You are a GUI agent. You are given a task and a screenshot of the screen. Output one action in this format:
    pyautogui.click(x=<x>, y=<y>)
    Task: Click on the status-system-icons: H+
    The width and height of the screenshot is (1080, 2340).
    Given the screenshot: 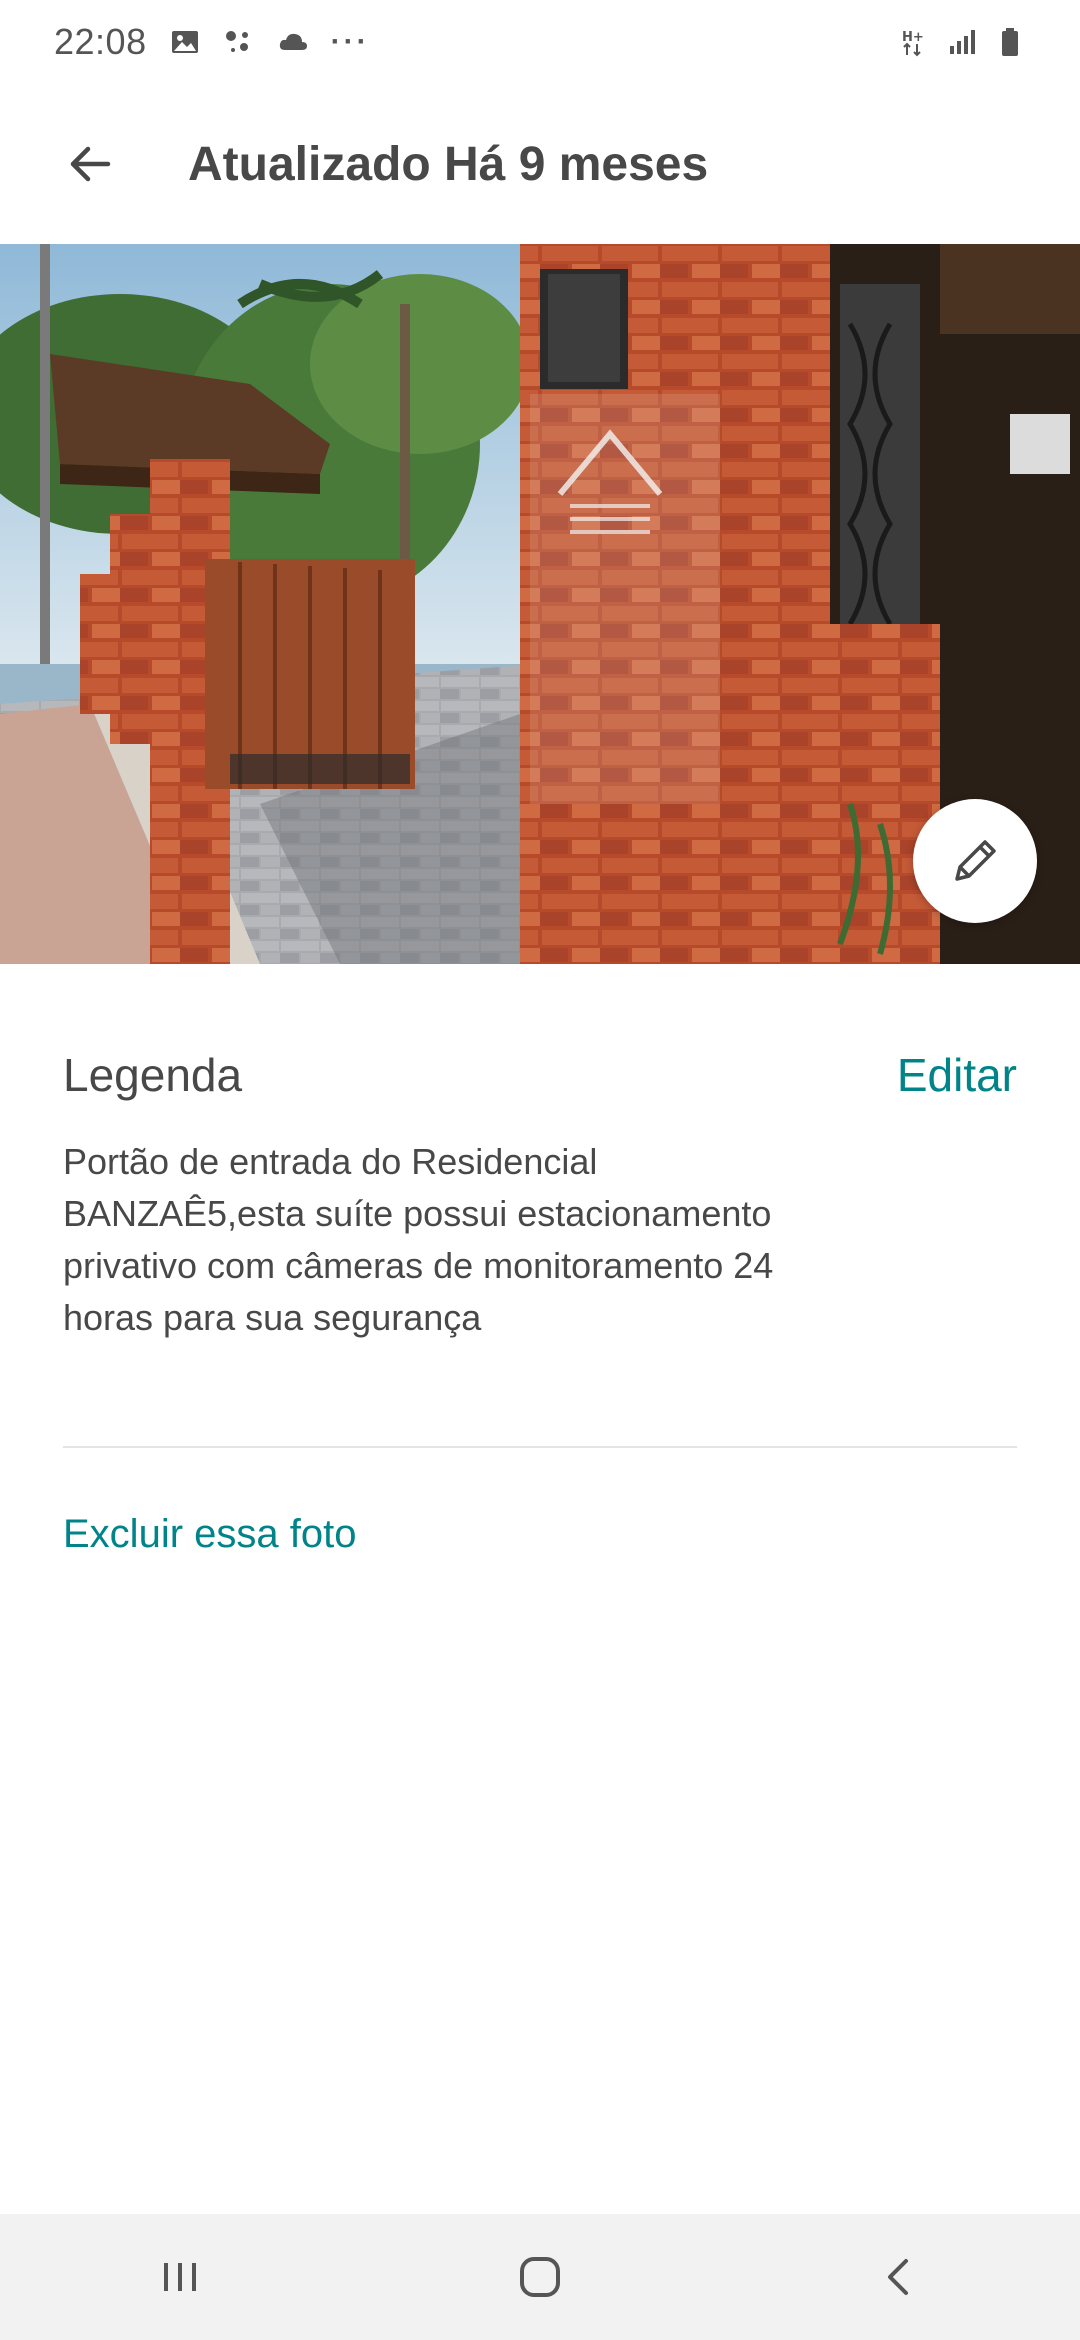 What is the action you would take?
    pyautogui.click(x=962, y=42)
    